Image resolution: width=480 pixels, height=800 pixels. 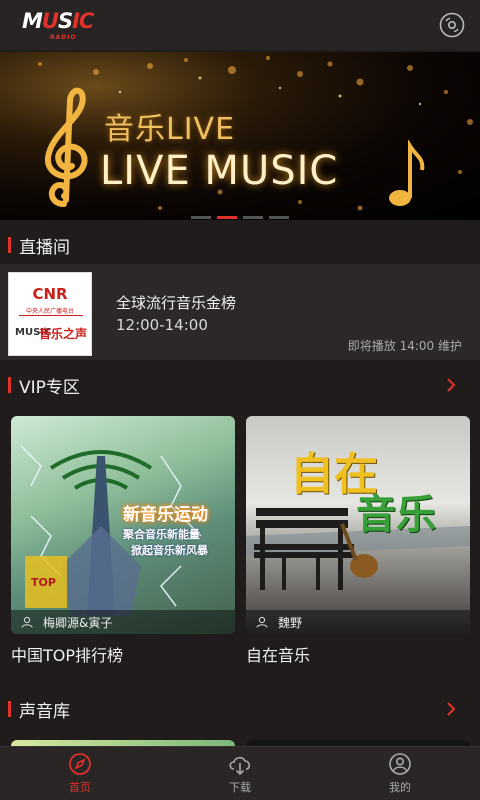 I want to click on section-title-live: 直播间, so click(x=44, y=247).